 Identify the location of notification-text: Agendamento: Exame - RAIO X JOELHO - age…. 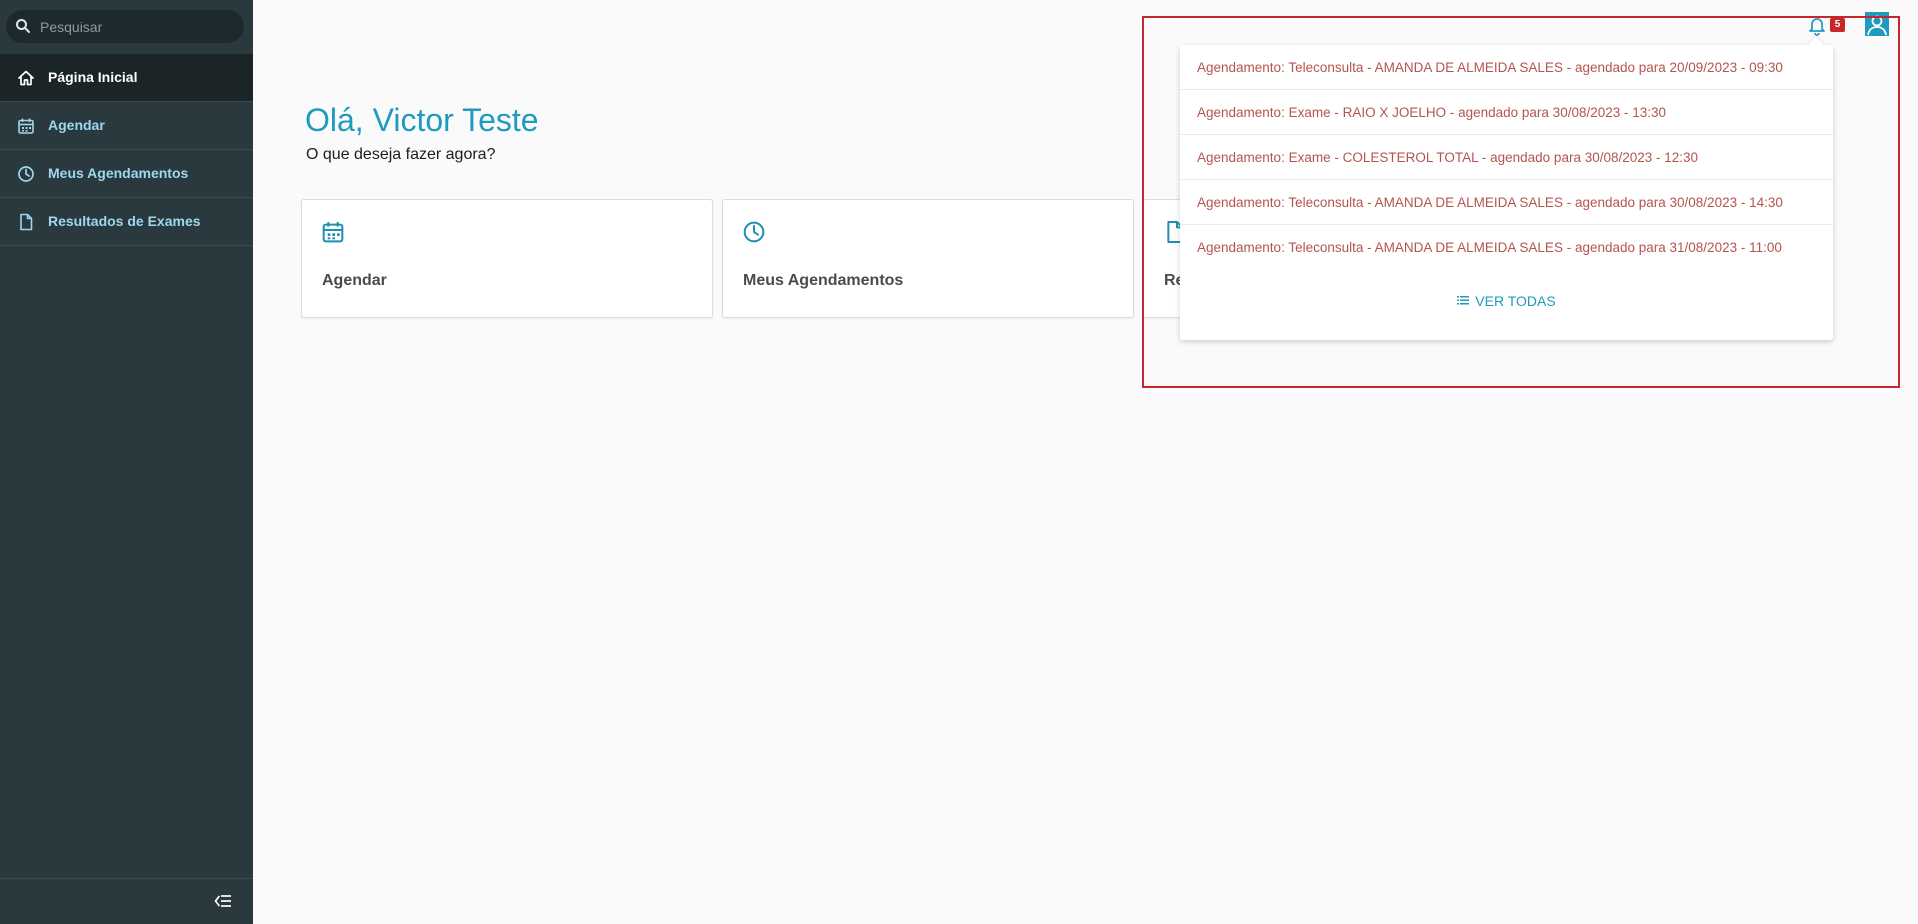
(1432, 112).